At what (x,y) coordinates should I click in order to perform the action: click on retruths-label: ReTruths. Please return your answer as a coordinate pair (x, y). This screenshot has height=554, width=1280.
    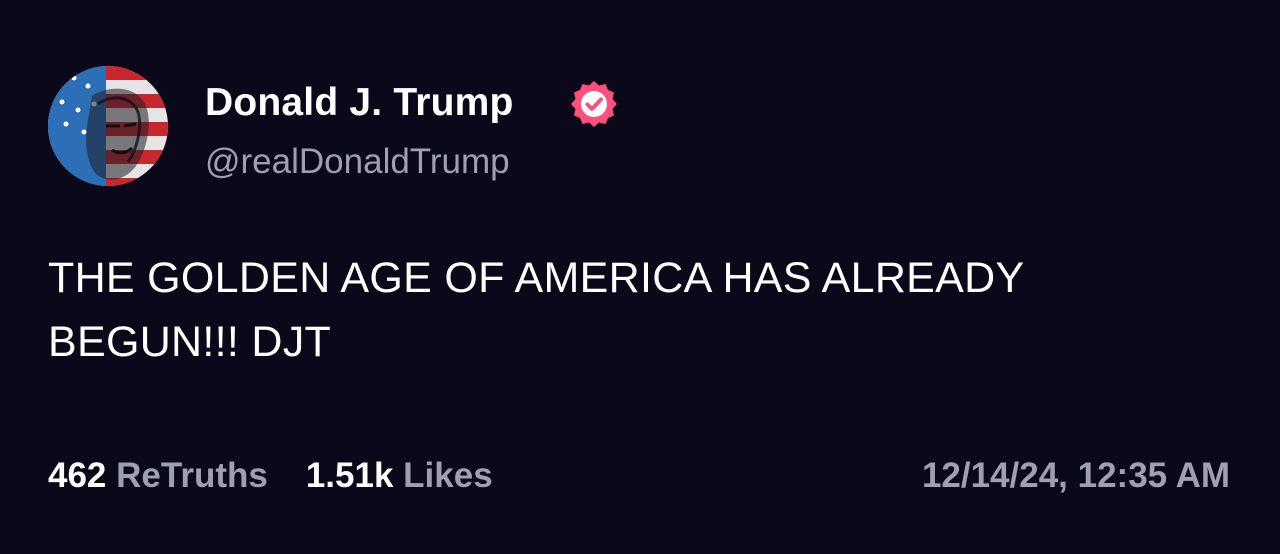
    Looking at the image, I should click on (192, 475).